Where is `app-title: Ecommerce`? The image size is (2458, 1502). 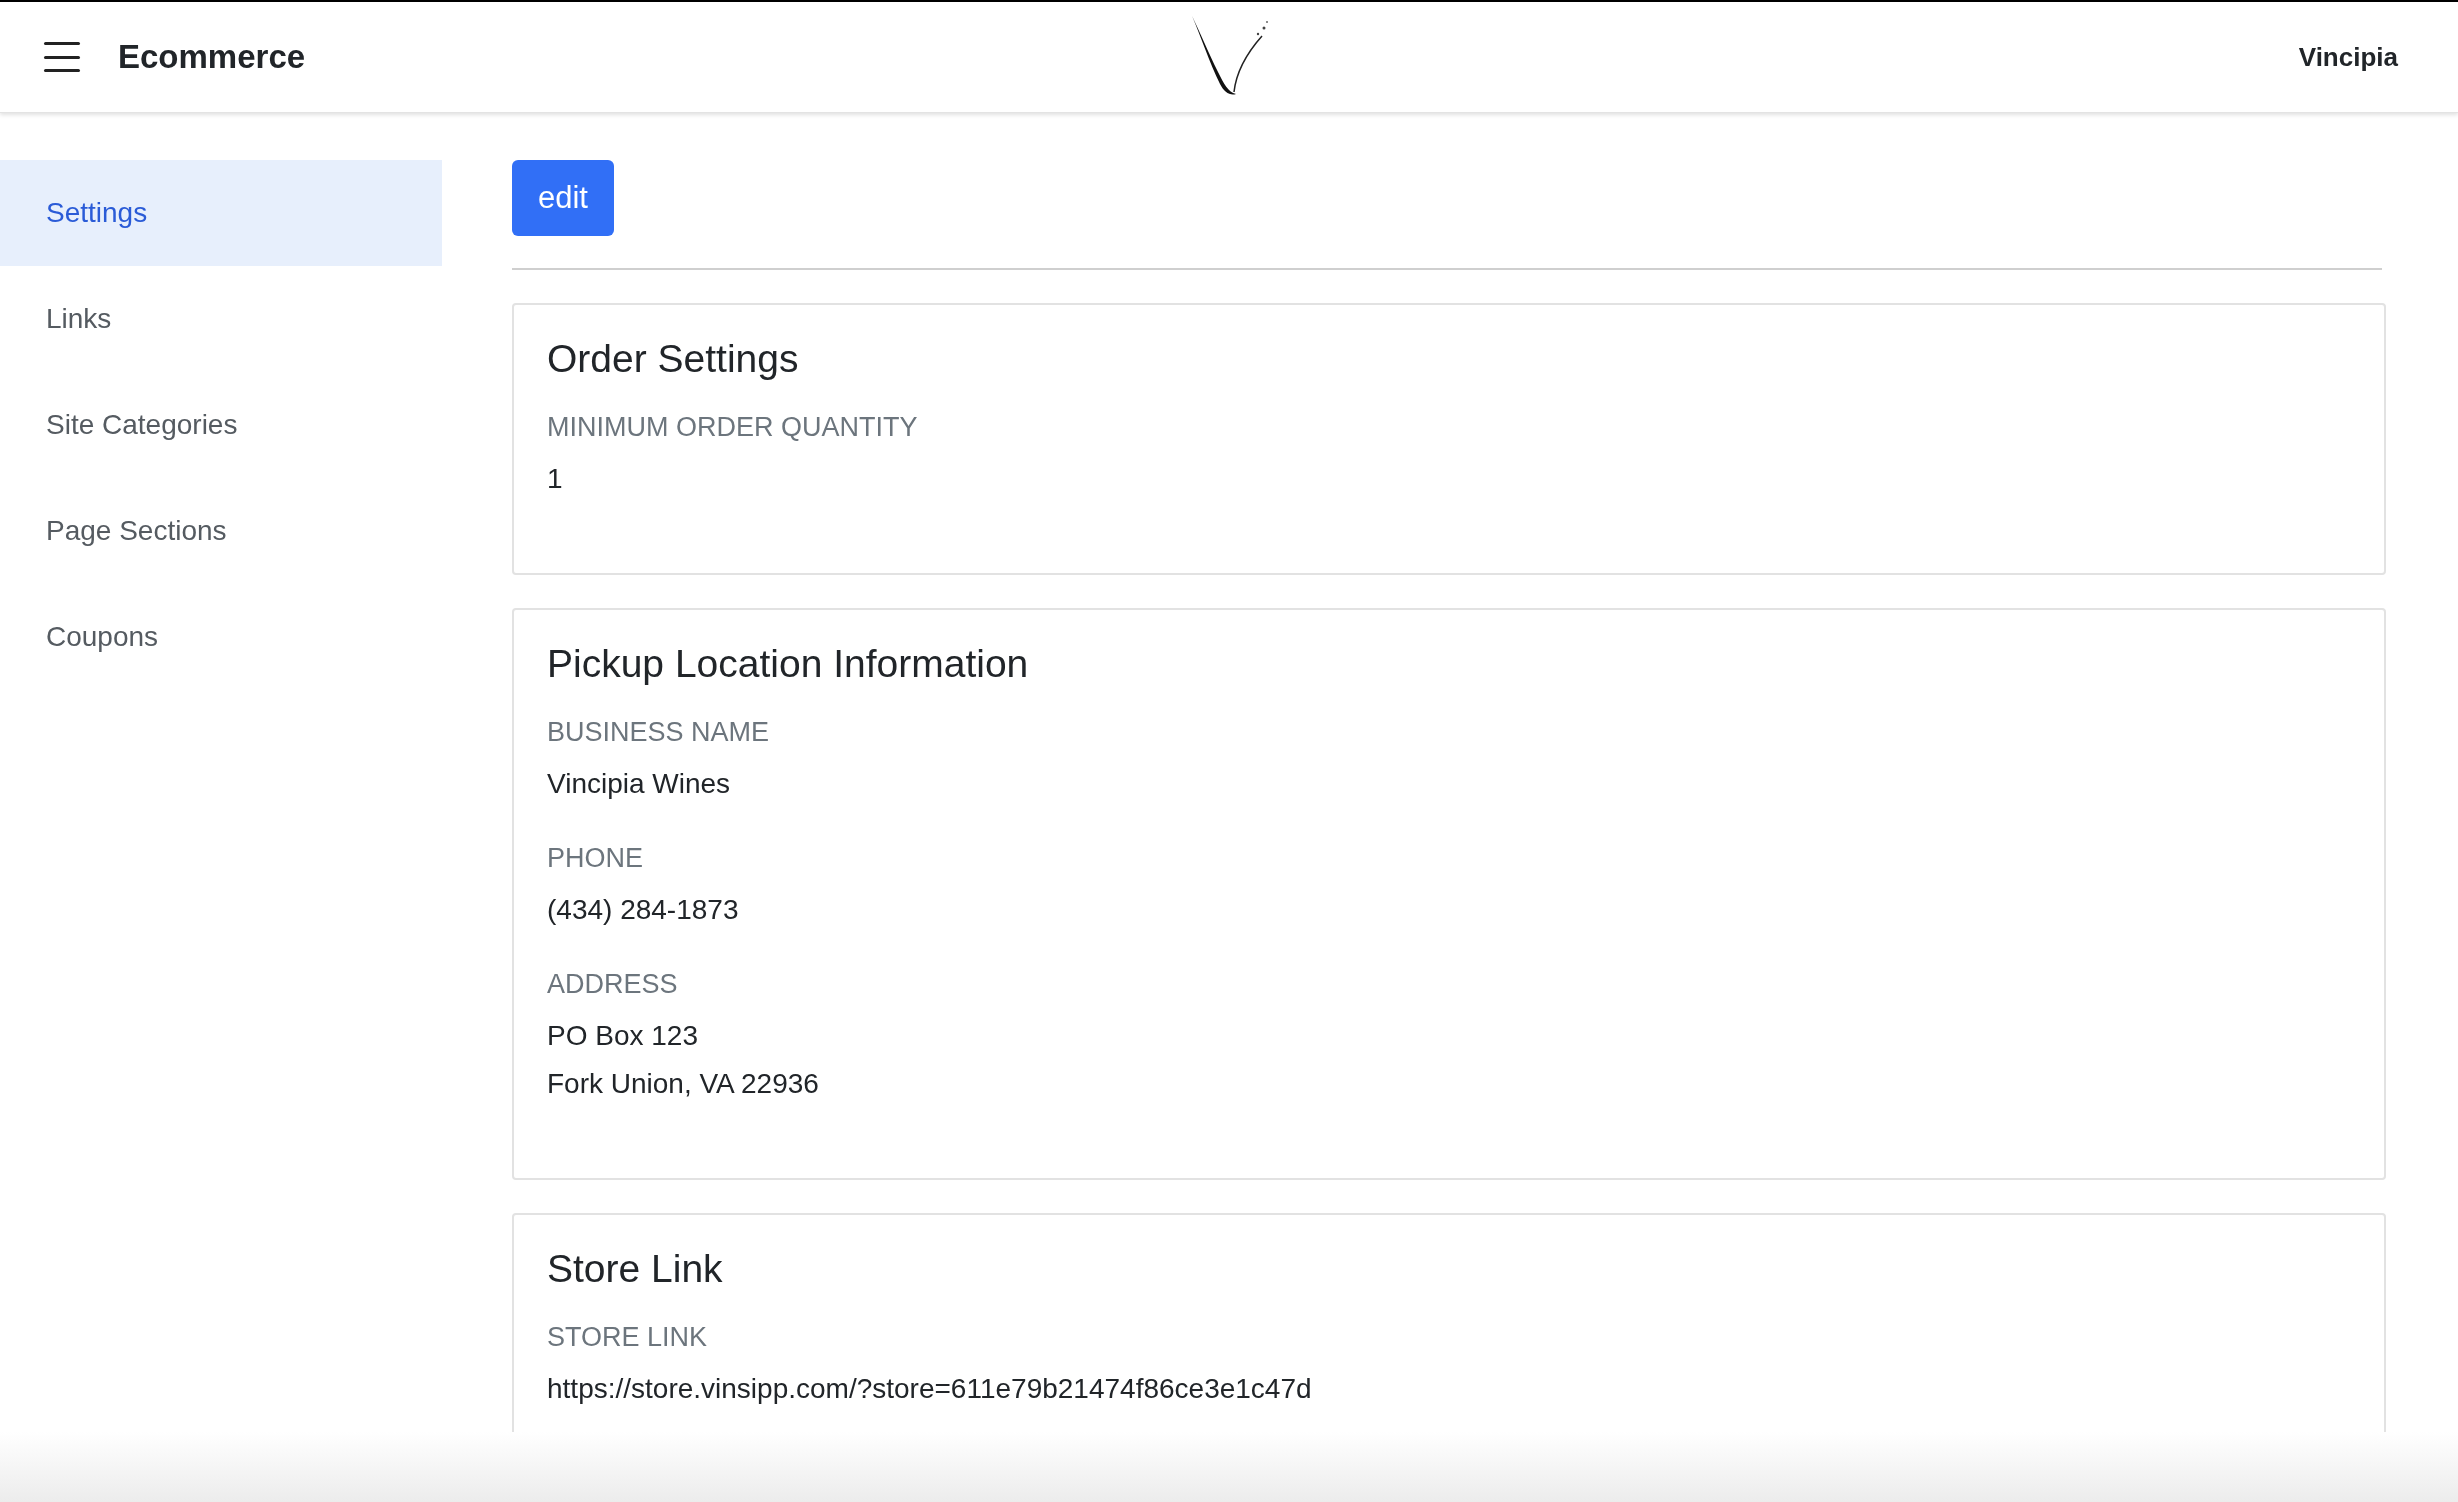 app-title: Ecommerce is located at coordinates (212, 57).